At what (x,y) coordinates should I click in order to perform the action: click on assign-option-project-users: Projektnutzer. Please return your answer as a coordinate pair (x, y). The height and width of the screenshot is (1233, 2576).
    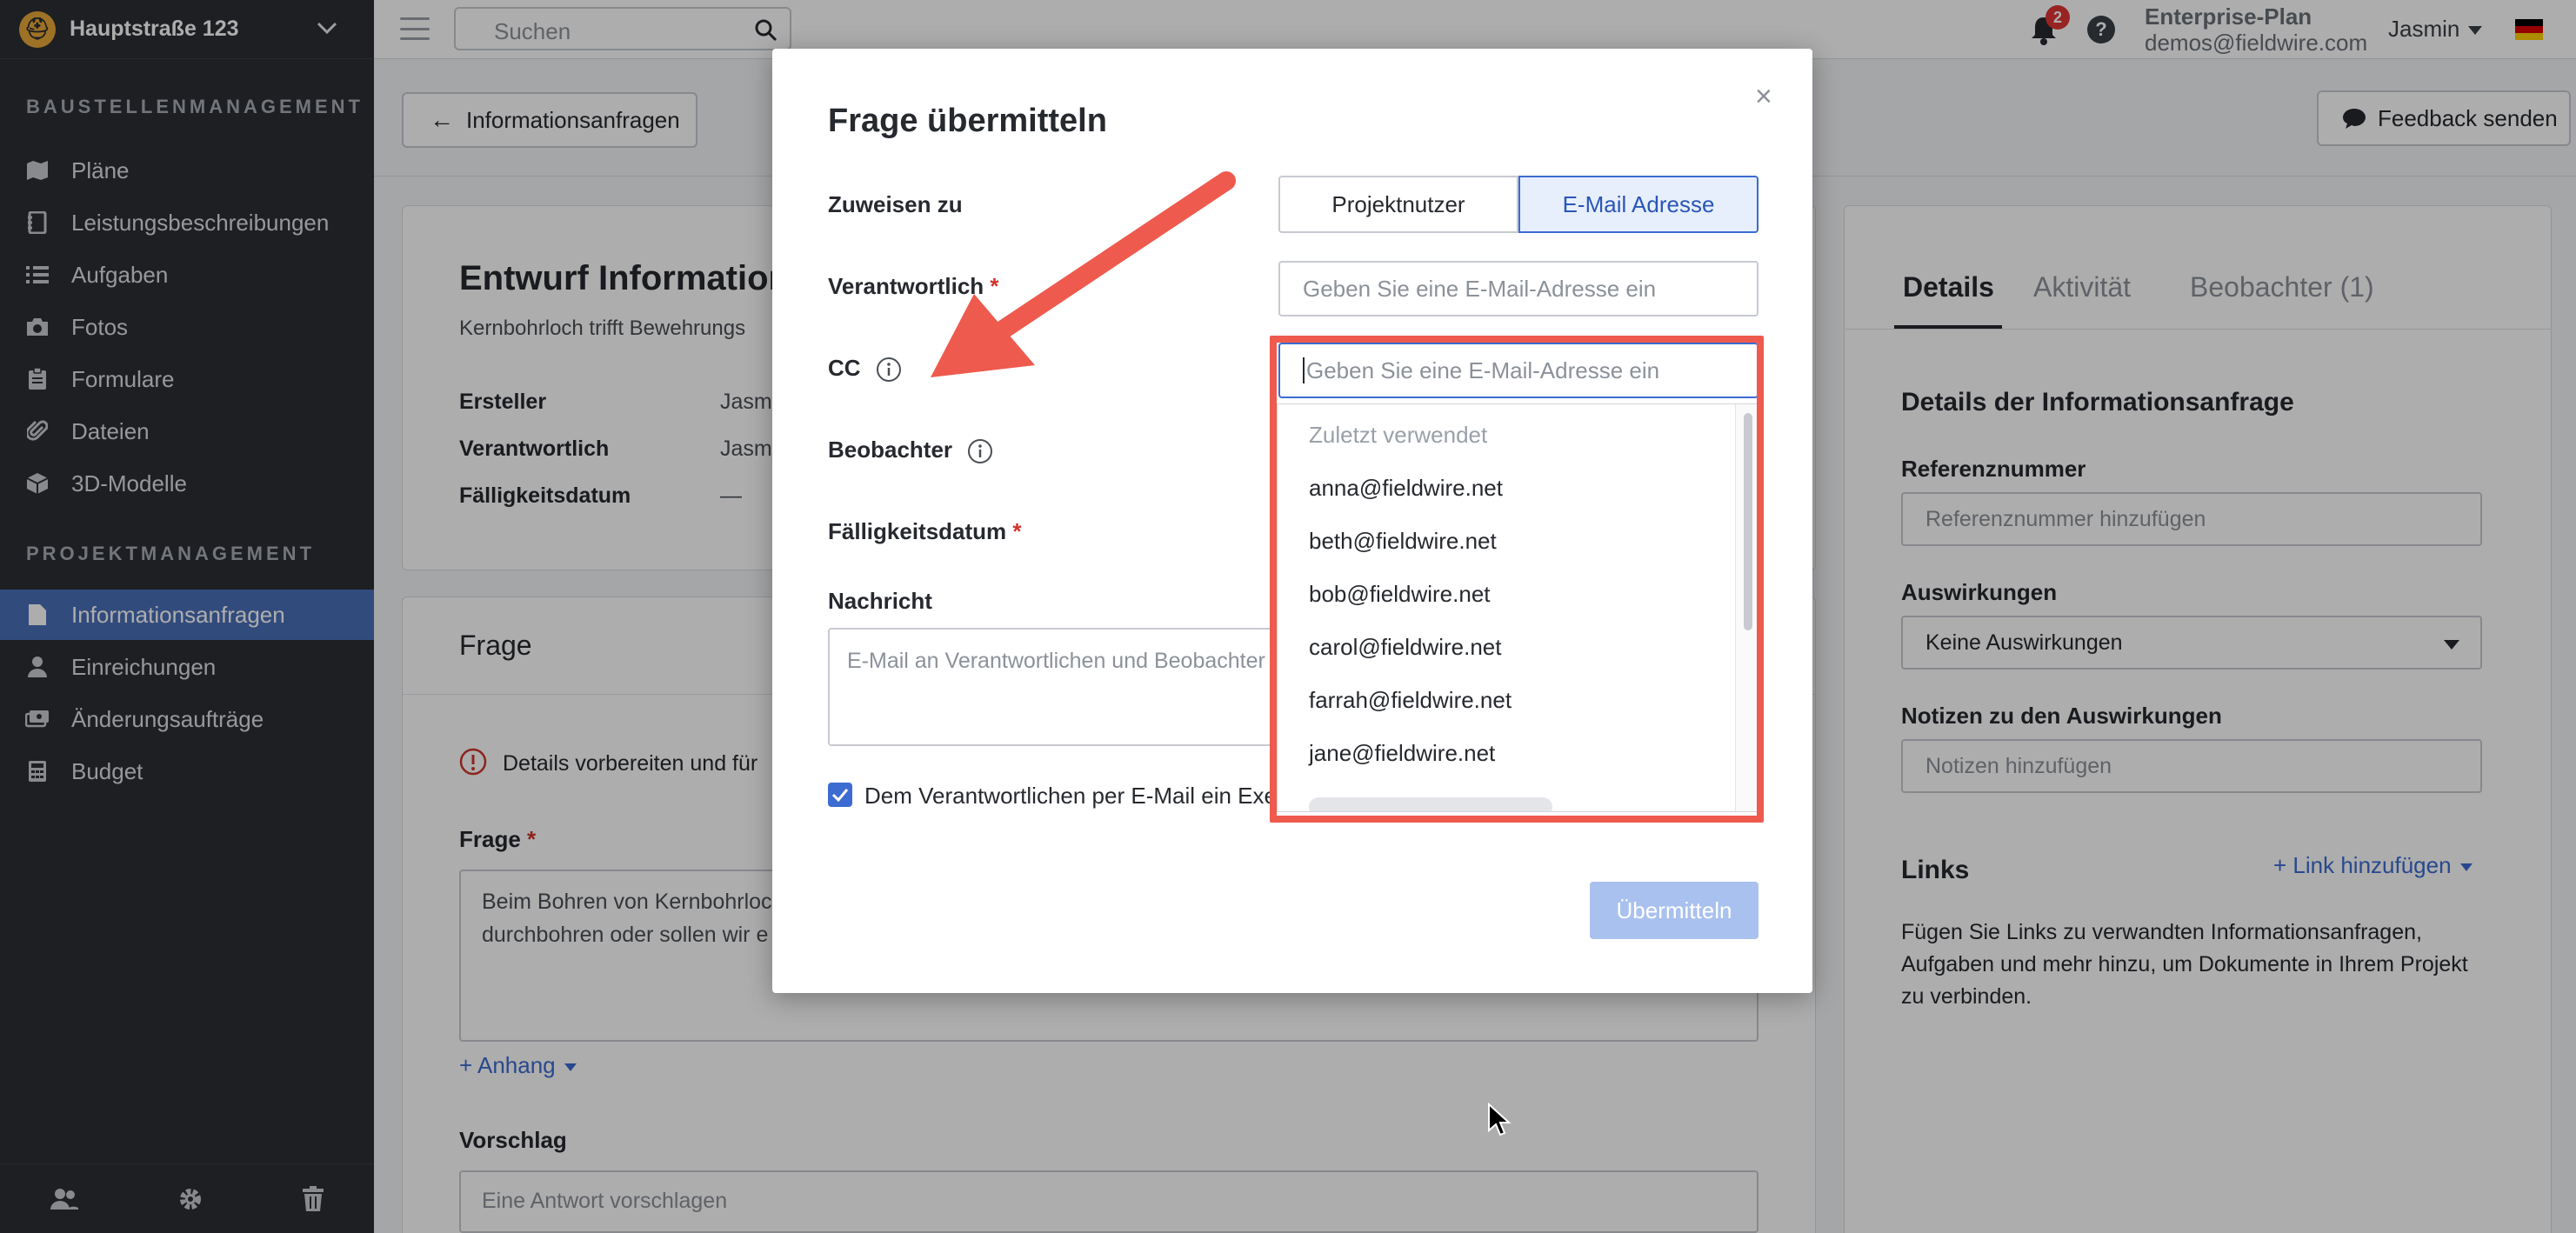
    Looking at the image, I should click on (1398, 204).